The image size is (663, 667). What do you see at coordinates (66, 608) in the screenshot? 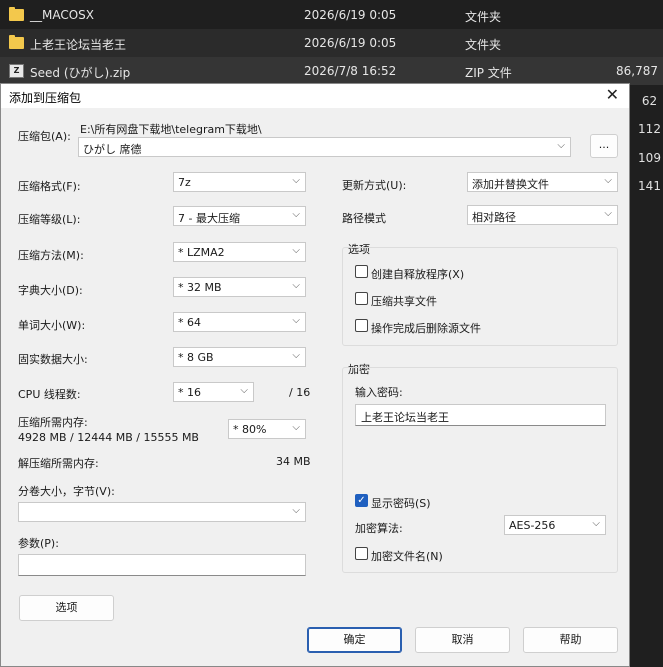
I see `options-button: 选项` at bounding box center [66, 608].